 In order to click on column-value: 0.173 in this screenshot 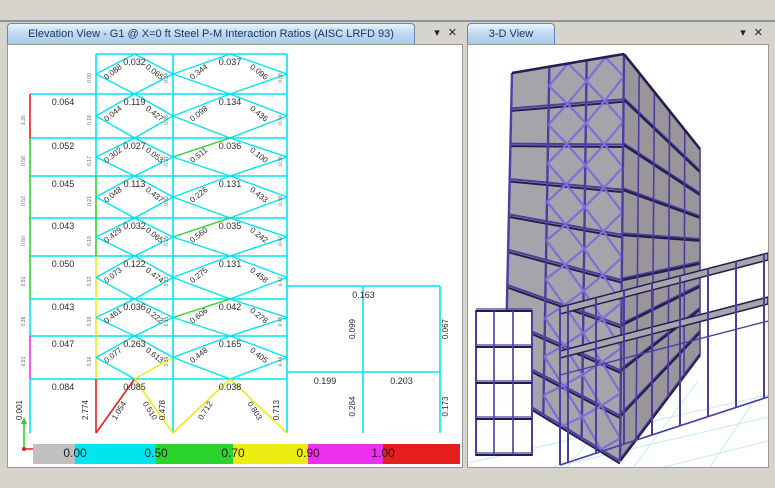, I will do `click(445, 406)`.